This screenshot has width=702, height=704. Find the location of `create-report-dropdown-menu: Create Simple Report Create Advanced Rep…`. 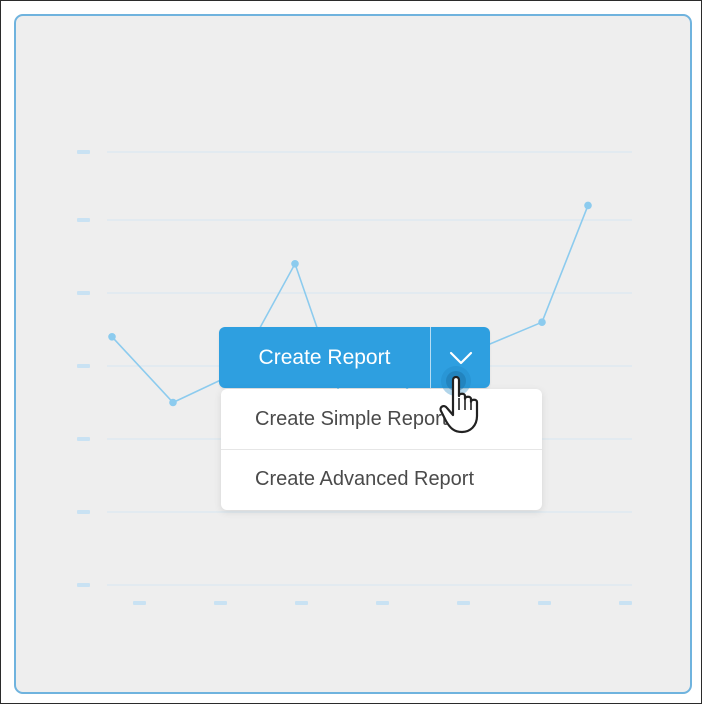

create-report-dropdown-menu: Create Simple Report Create Advanced Rep… is located at coordinates (381, 449).